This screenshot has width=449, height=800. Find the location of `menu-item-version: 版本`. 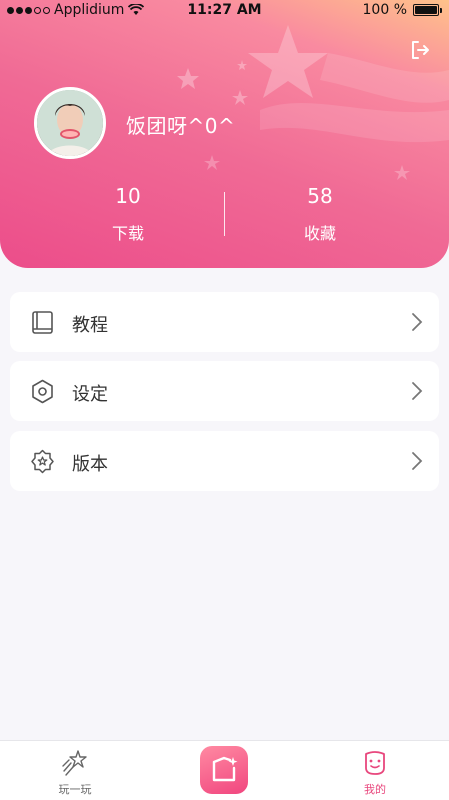

menu-item-version: 版本 is located at coordinates (224, 461).